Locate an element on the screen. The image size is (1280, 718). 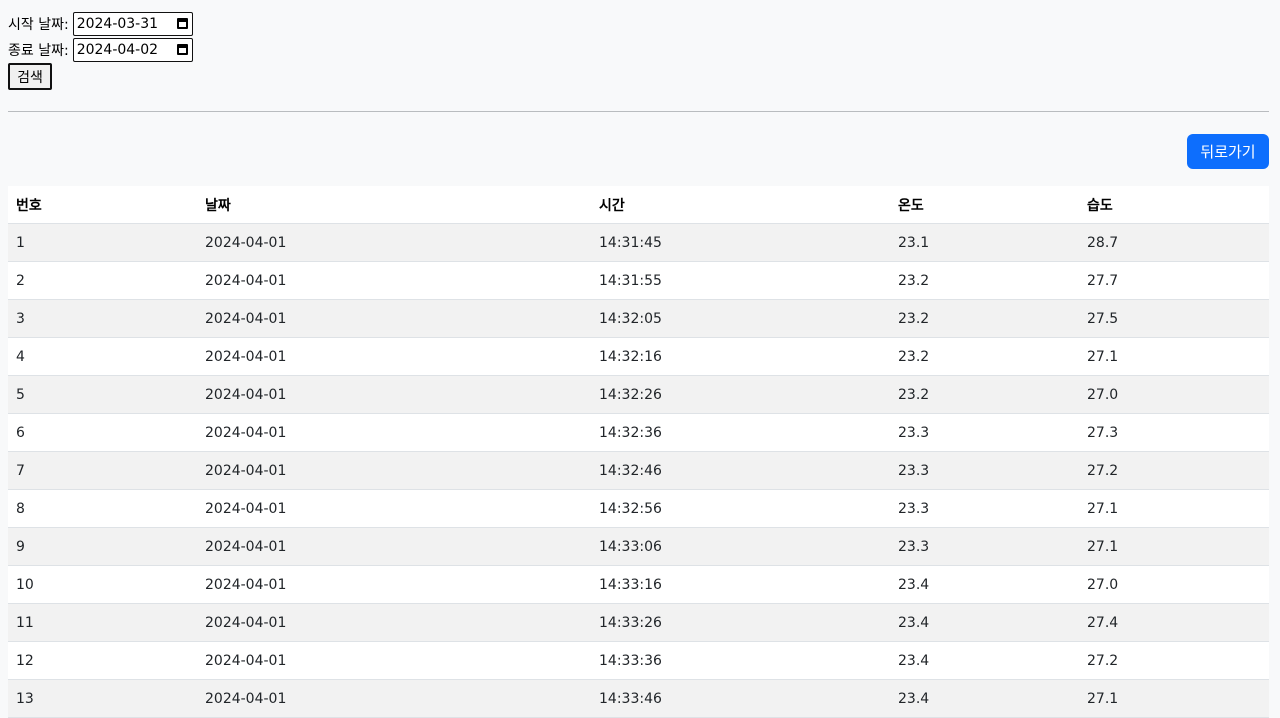
table-row: 3 2024-04-01 14:32:05 23.2 27.5 is located at coordinates (638, 318).